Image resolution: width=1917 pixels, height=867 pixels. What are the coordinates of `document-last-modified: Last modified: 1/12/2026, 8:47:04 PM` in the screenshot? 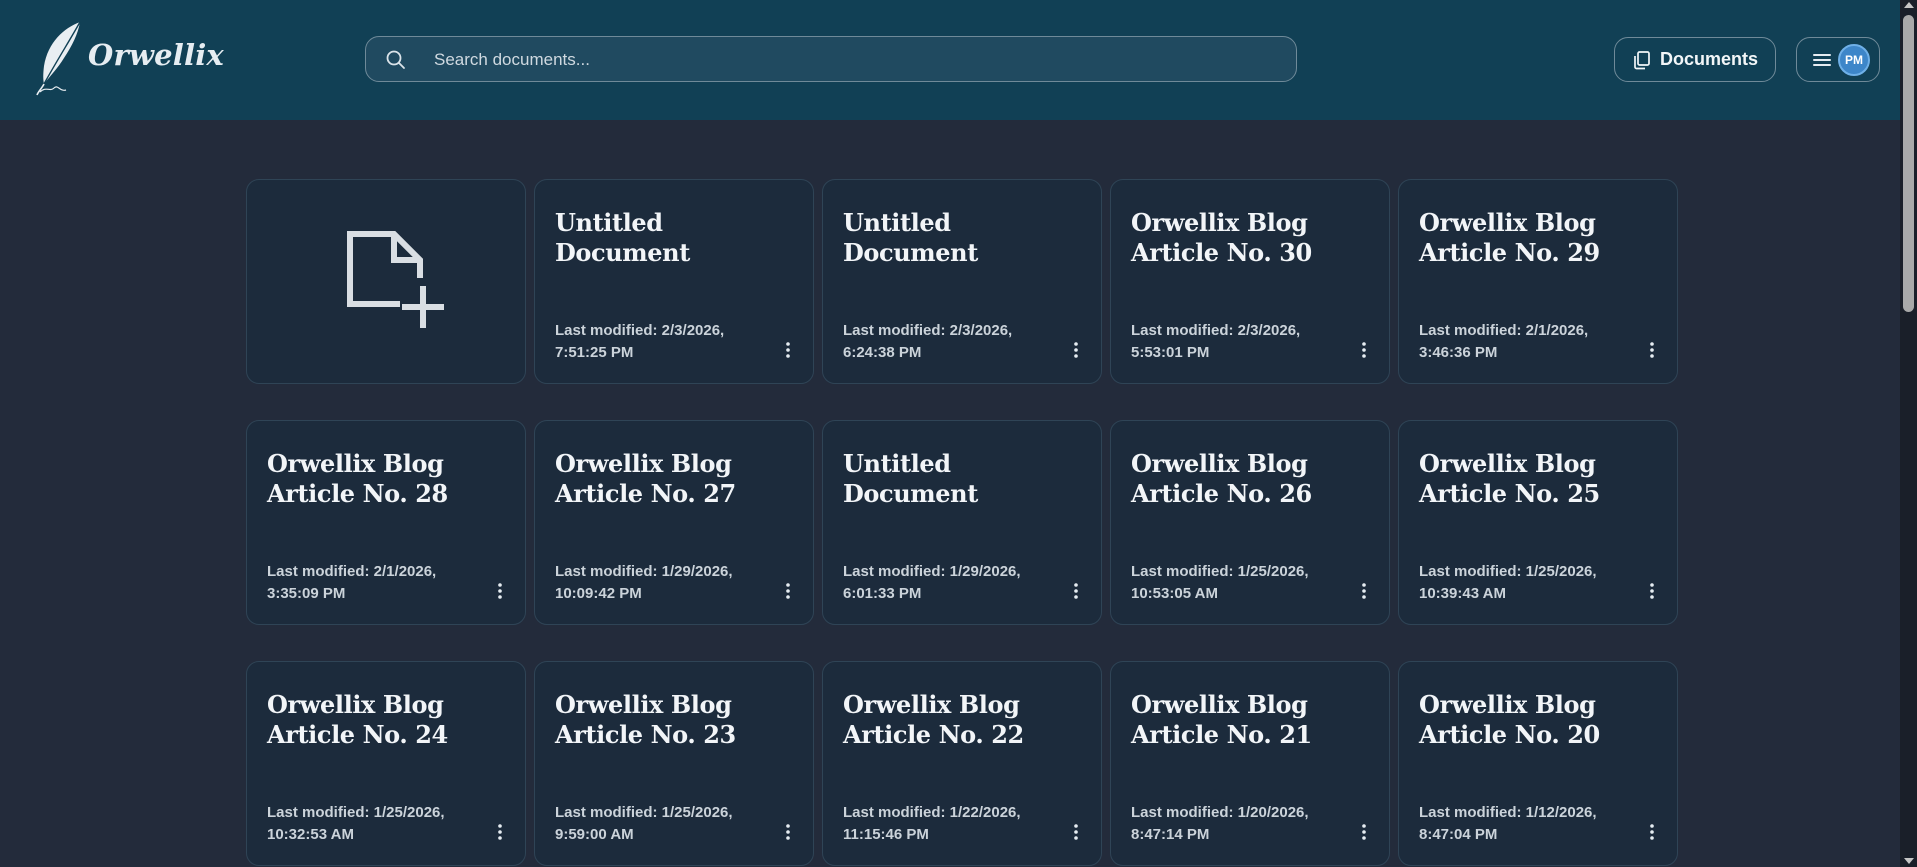 It's located at (1508, 823).